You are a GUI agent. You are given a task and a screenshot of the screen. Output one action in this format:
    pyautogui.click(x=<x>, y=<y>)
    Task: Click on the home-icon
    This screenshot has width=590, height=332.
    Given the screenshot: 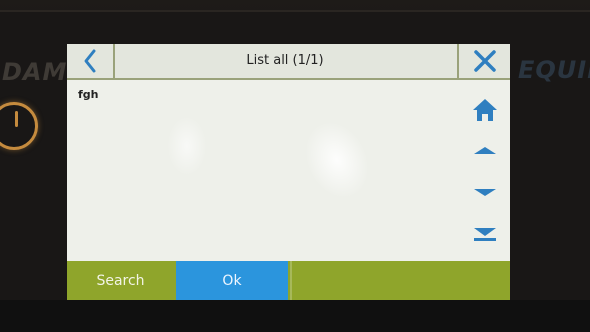 What is the action you would take?
    pyautogui.click(x=485, y=110)
    